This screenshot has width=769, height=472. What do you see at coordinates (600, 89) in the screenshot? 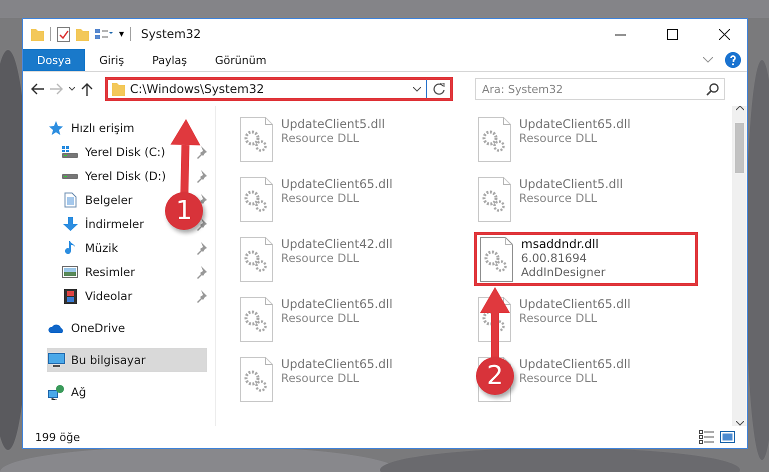
I see `search-field: Ara: System32` at bounding box center [600, 89].